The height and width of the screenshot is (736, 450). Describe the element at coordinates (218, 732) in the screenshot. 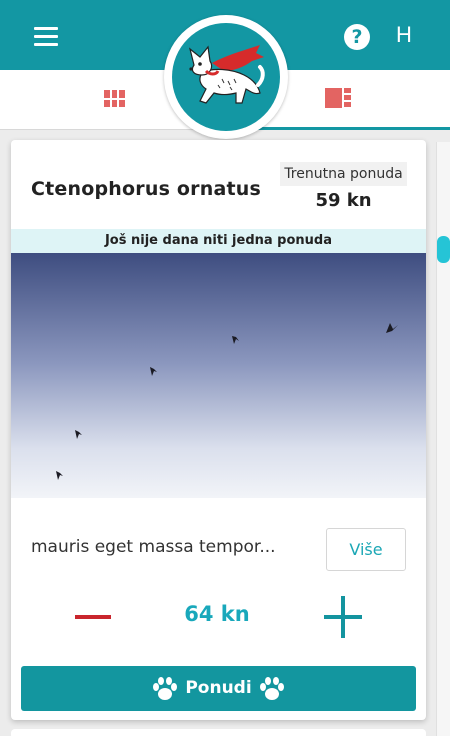

I see `next-auction-card` at that location.